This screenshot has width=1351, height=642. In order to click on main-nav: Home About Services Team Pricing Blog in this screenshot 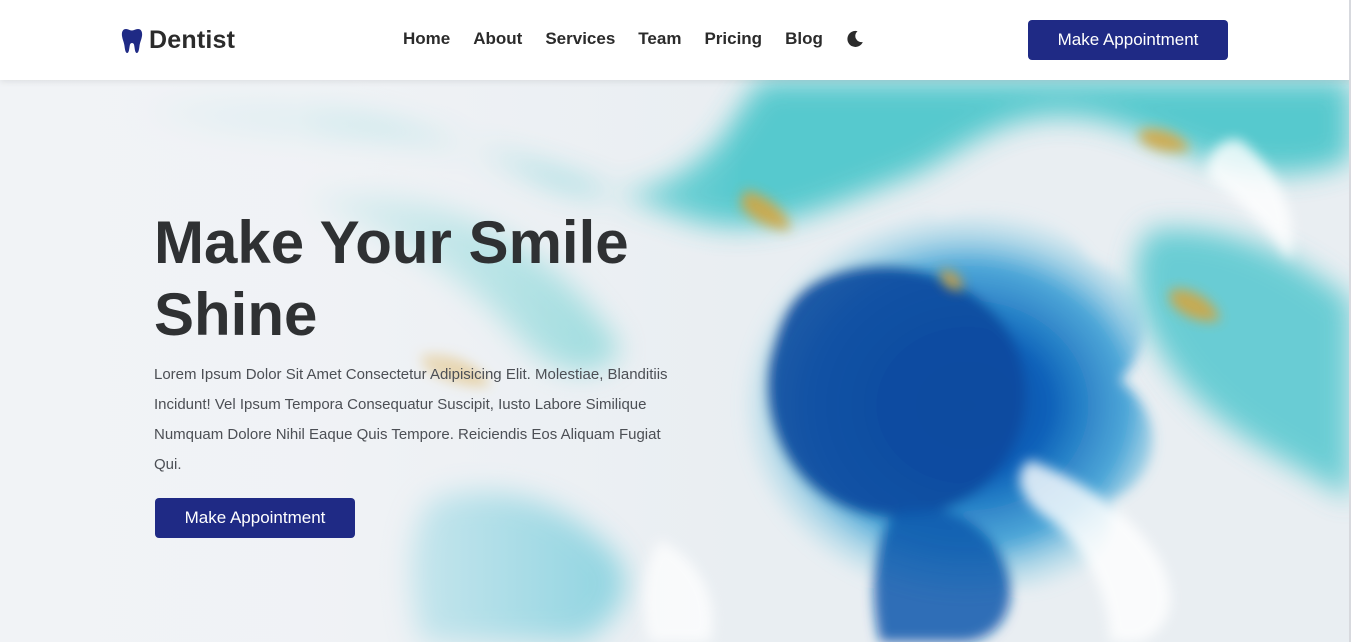, I will do `click(633, 39)`.